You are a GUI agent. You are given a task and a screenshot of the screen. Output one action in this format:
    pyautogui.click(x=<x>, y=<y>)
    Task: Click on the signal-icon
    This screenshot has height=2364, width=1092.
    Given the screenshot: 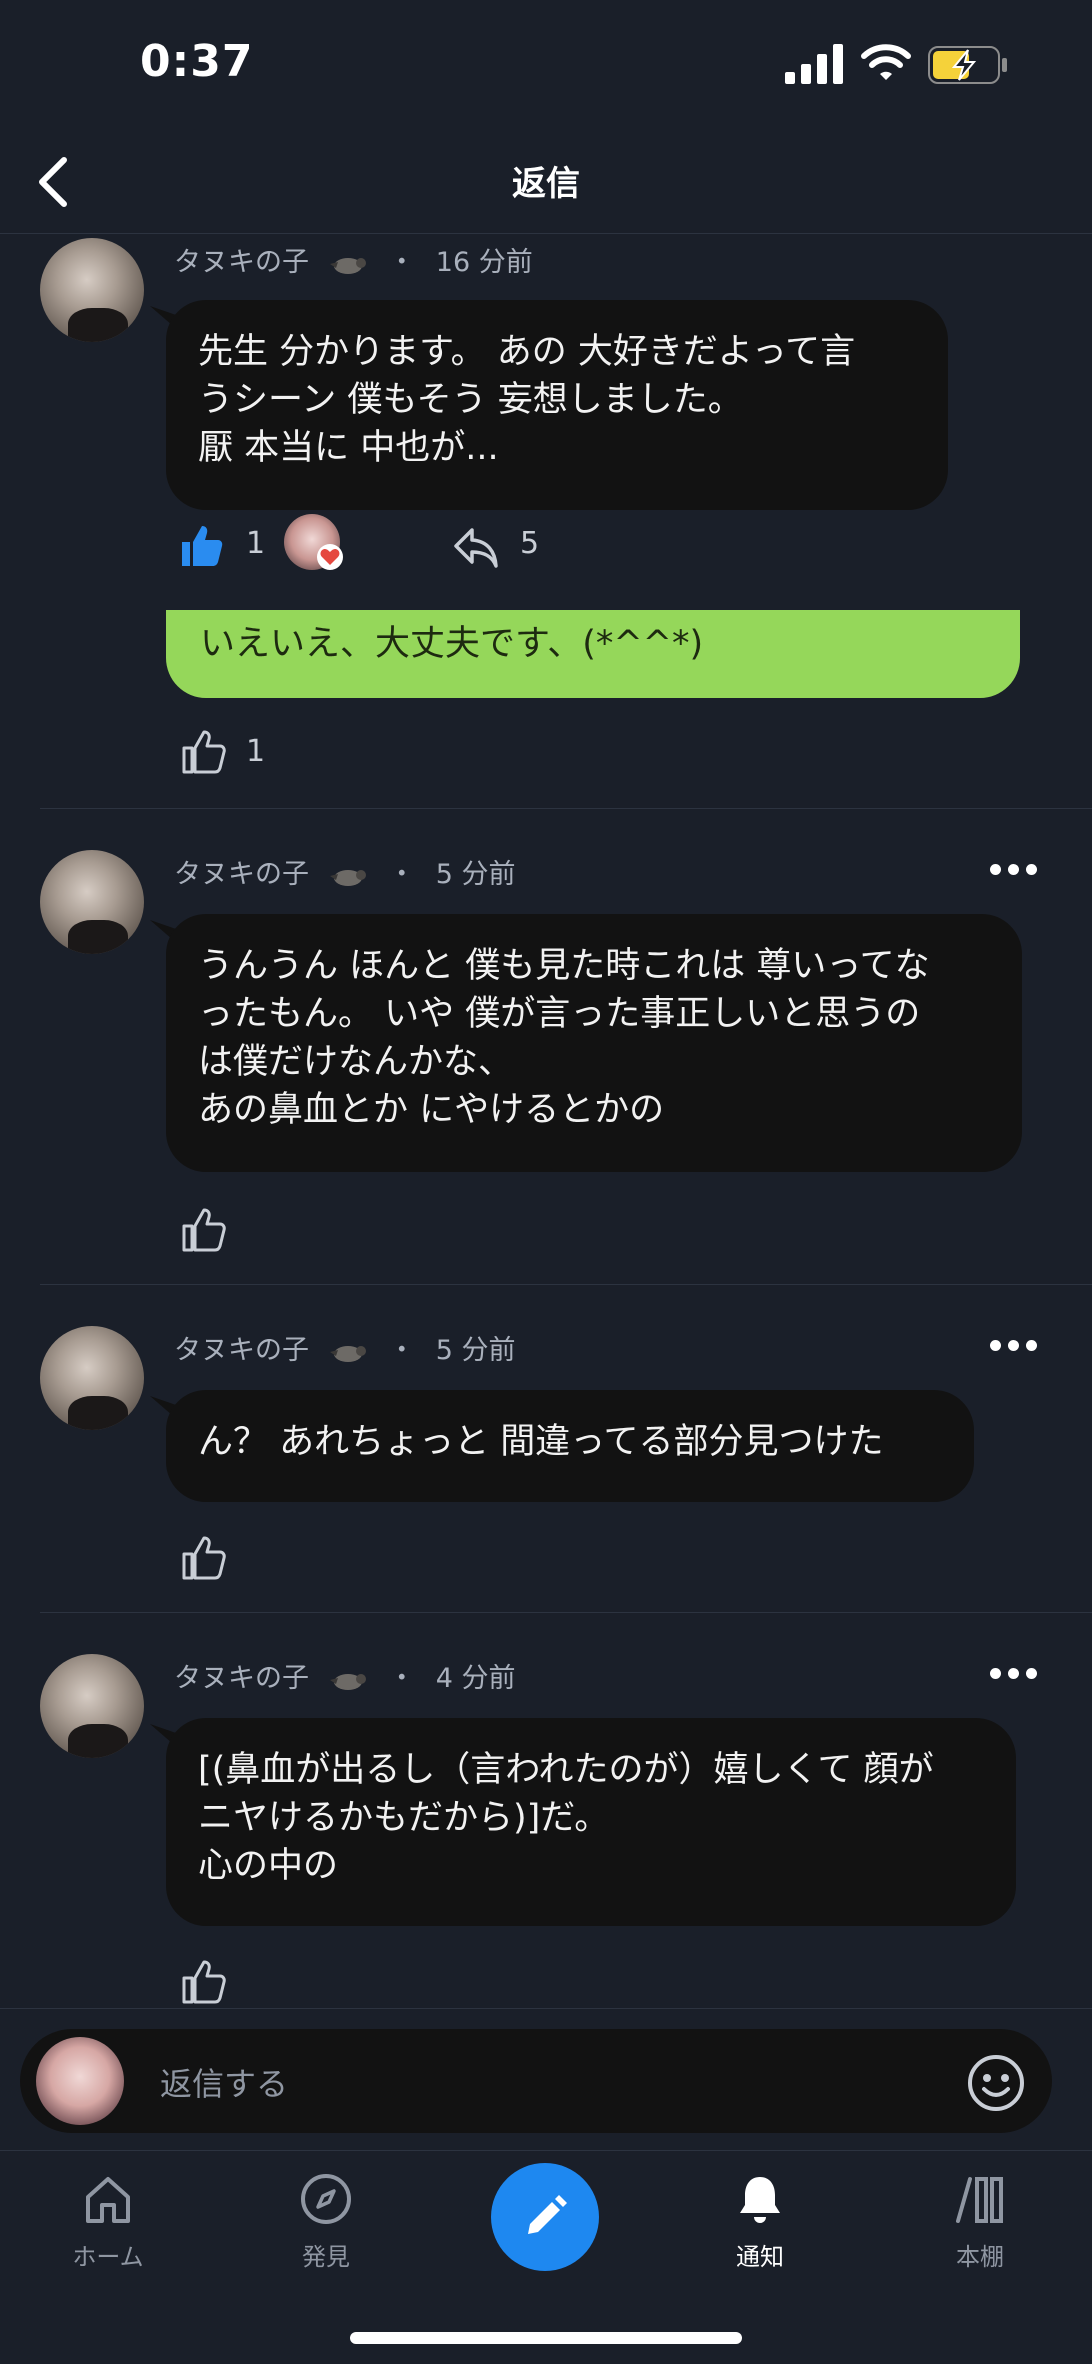 What is the action you would take?
    pyautogui.click(x=814, y=64)
    